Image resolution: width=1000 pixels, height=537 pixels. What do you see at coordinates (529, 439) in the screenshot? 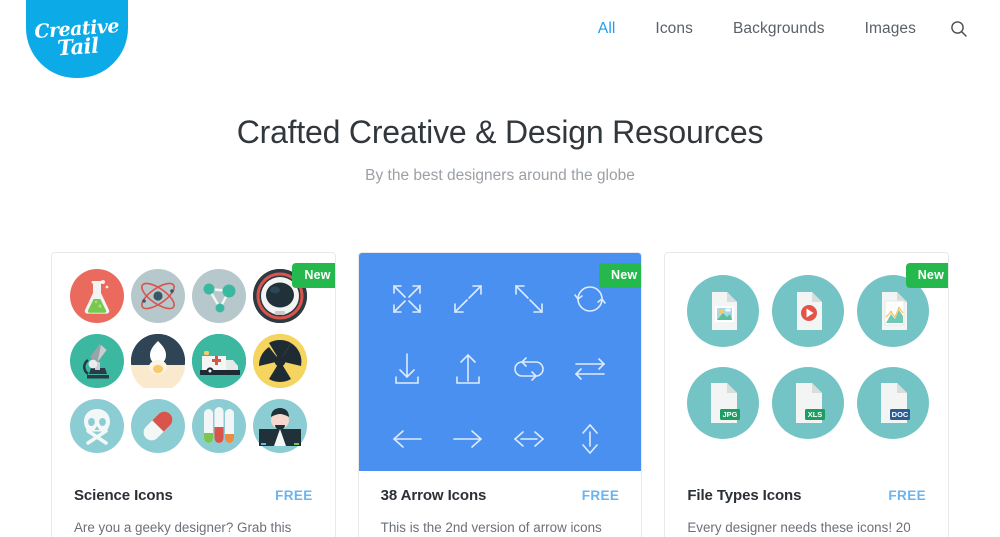
I see `arrow-left-right-icon` at bounding box center [529, 439].